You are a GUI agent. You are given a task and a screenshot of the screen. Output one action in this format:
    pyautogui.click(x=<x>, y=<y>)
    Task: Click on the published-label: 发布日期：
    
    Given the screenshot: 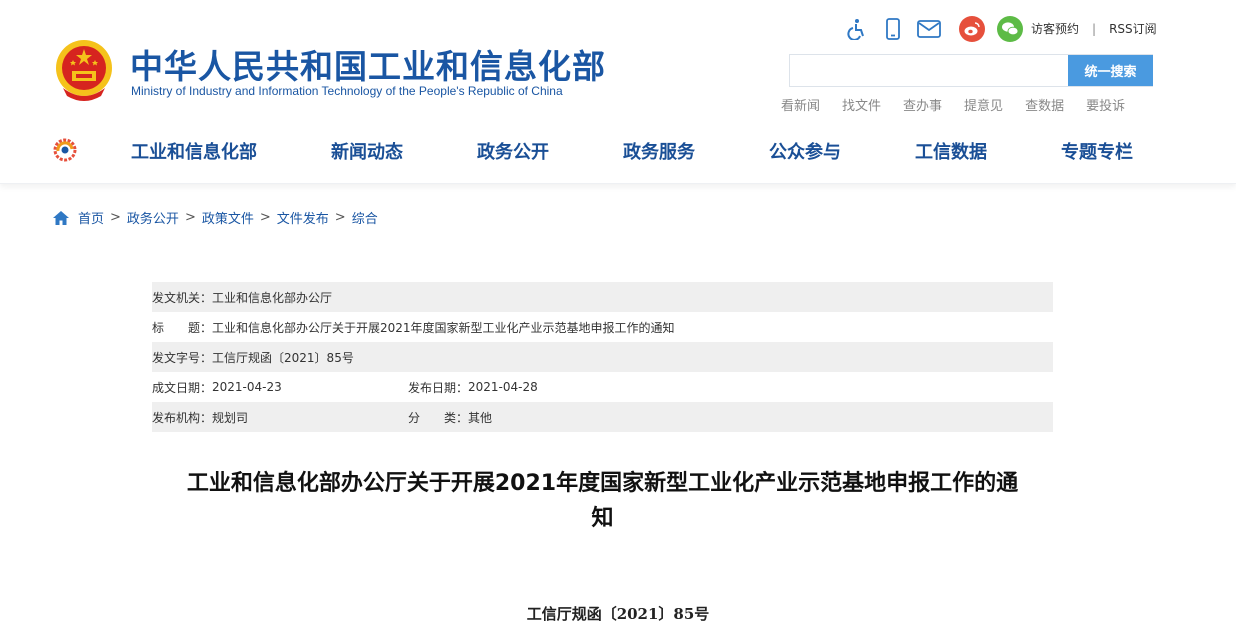 What is the action you would take?
    pyautogui.click(x=438, y=387)
    